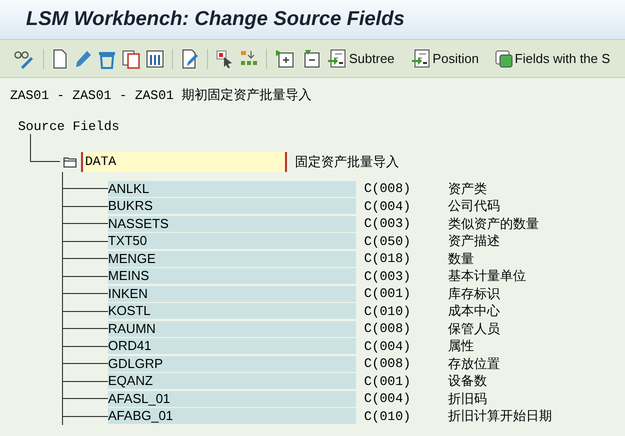  I want to click on copy-icon, so click(131, 59).